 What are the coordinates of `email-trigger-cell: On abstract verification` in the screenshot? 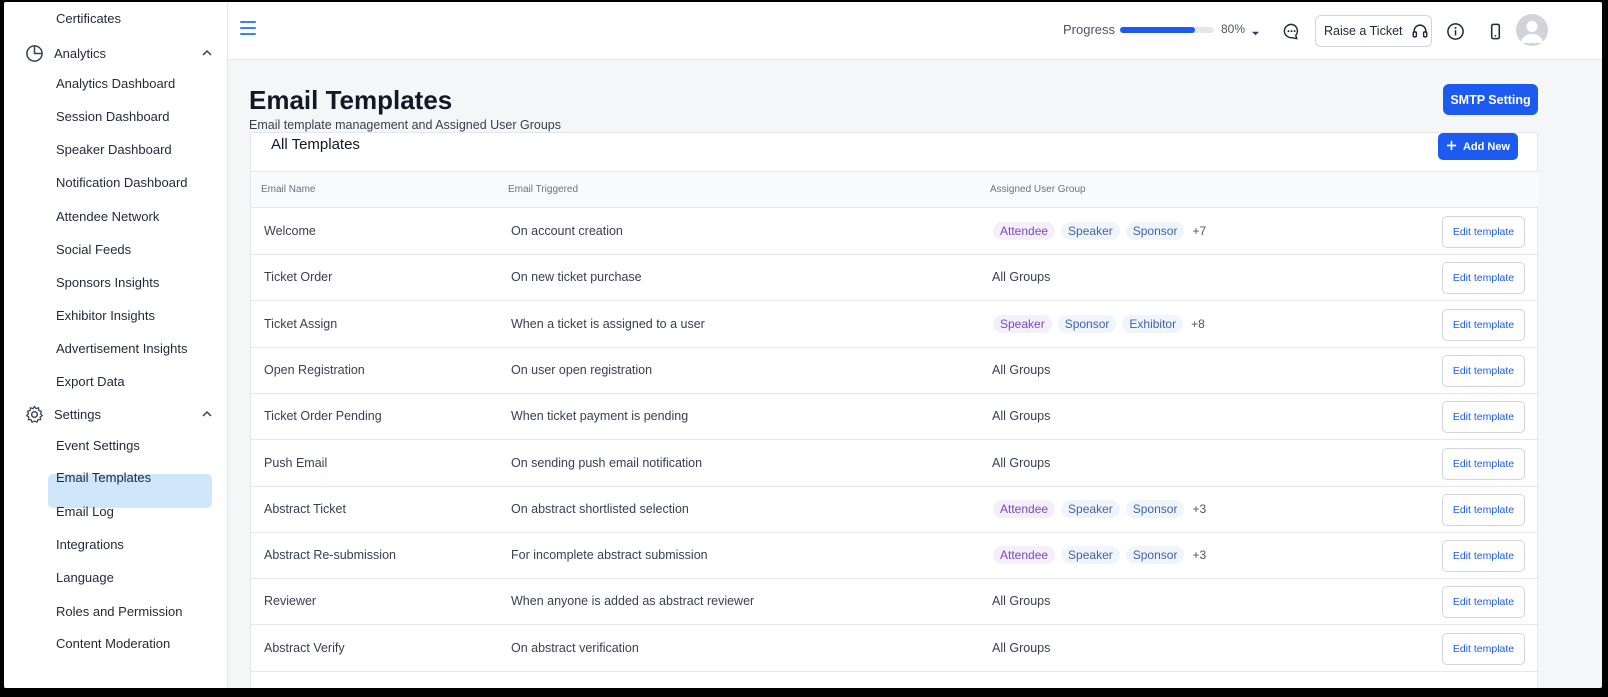 It's located at (575, 647).